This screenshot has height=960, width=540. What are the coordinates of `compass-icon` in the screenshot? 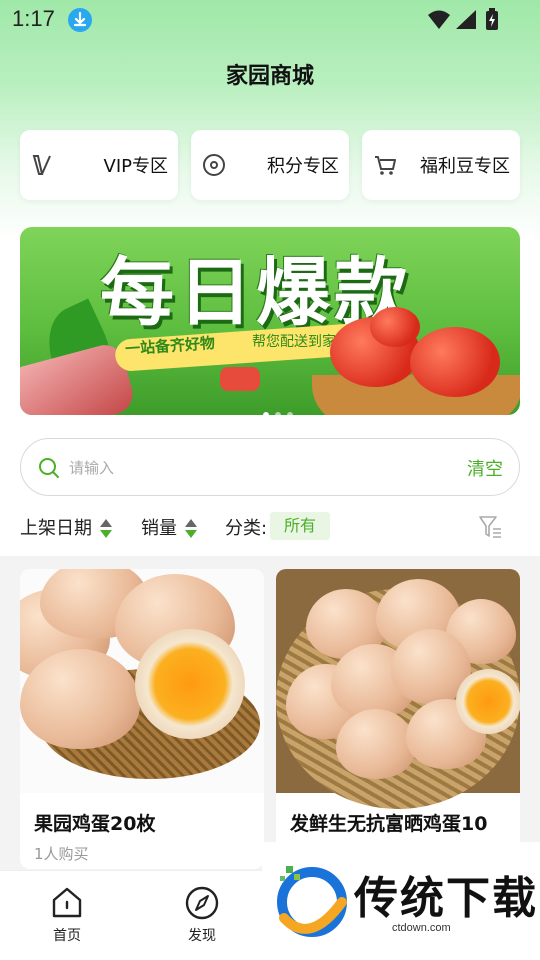 It's located at (202, 903).